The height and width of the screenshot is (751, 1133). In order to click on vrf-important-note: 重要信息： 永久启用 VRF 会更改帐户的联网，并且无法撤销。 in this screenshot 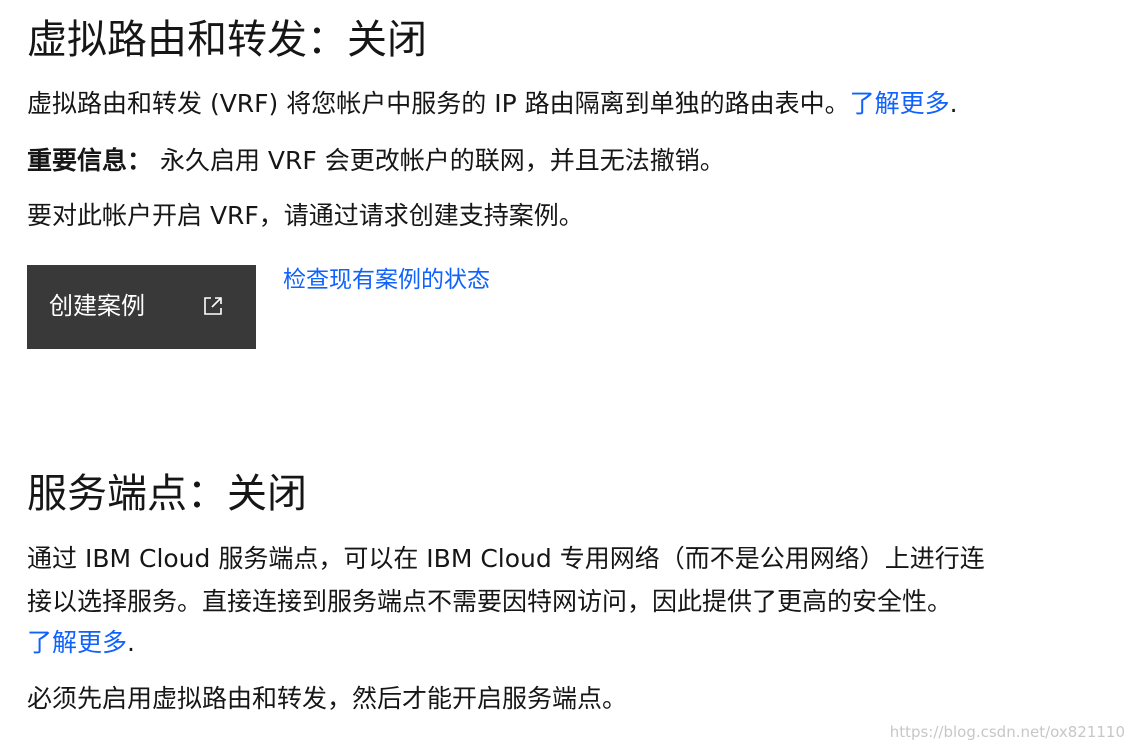, I will do `click(376, 161)`.